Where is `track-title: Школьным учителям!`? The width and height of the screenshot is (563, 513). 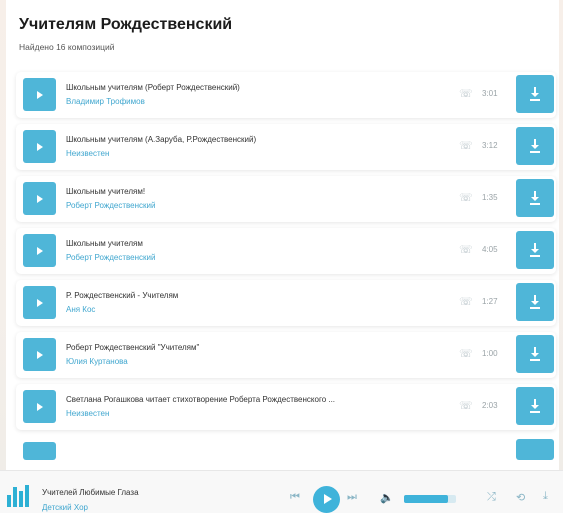 track-title: Школьным учителям! is located at coordinates (256, 191).